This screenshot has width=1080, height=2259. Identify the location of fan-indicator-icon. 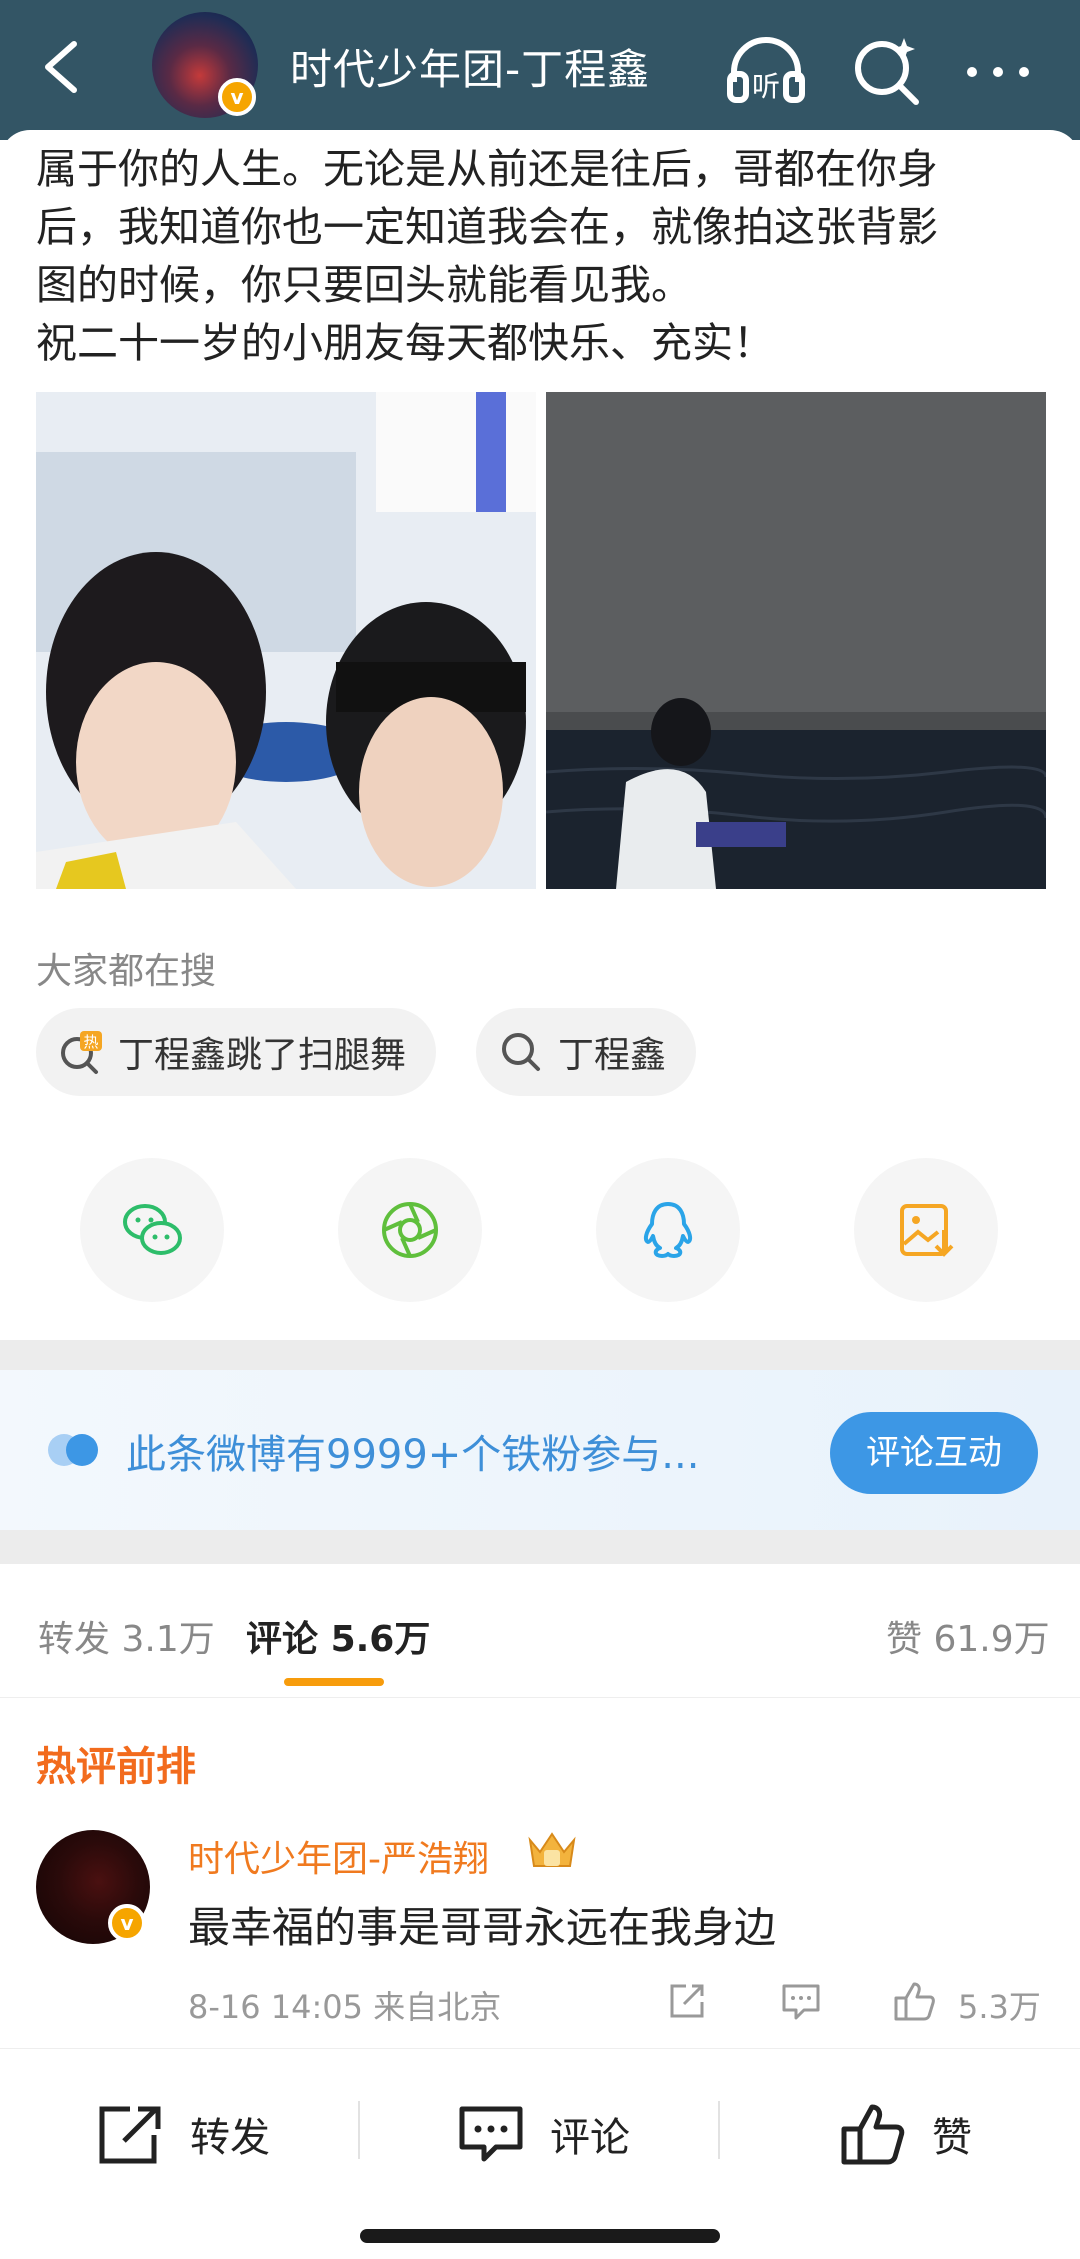
(73, 1450).